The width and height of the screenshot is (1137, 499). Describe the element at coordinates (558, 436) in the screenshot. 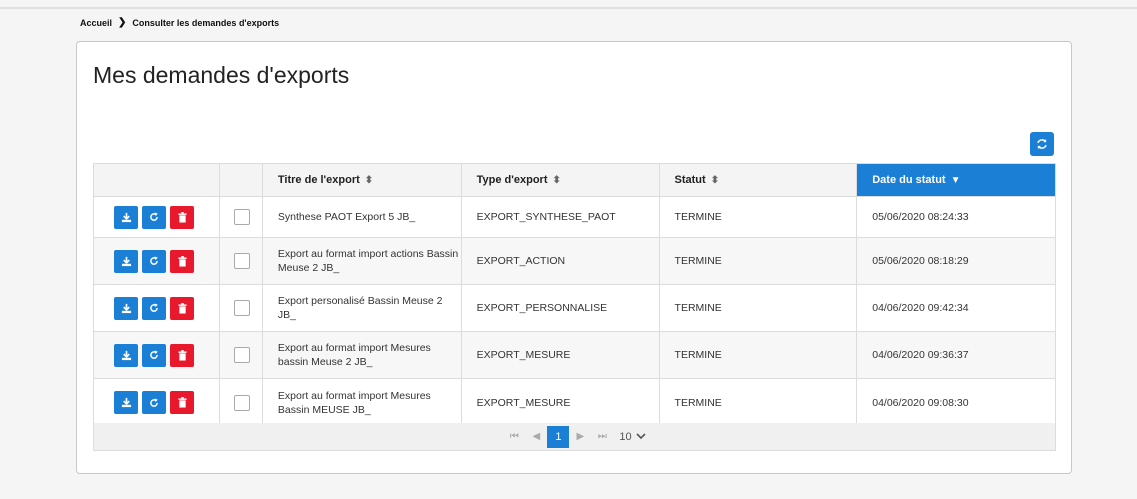

I see `page-number-button: 1` at that location.